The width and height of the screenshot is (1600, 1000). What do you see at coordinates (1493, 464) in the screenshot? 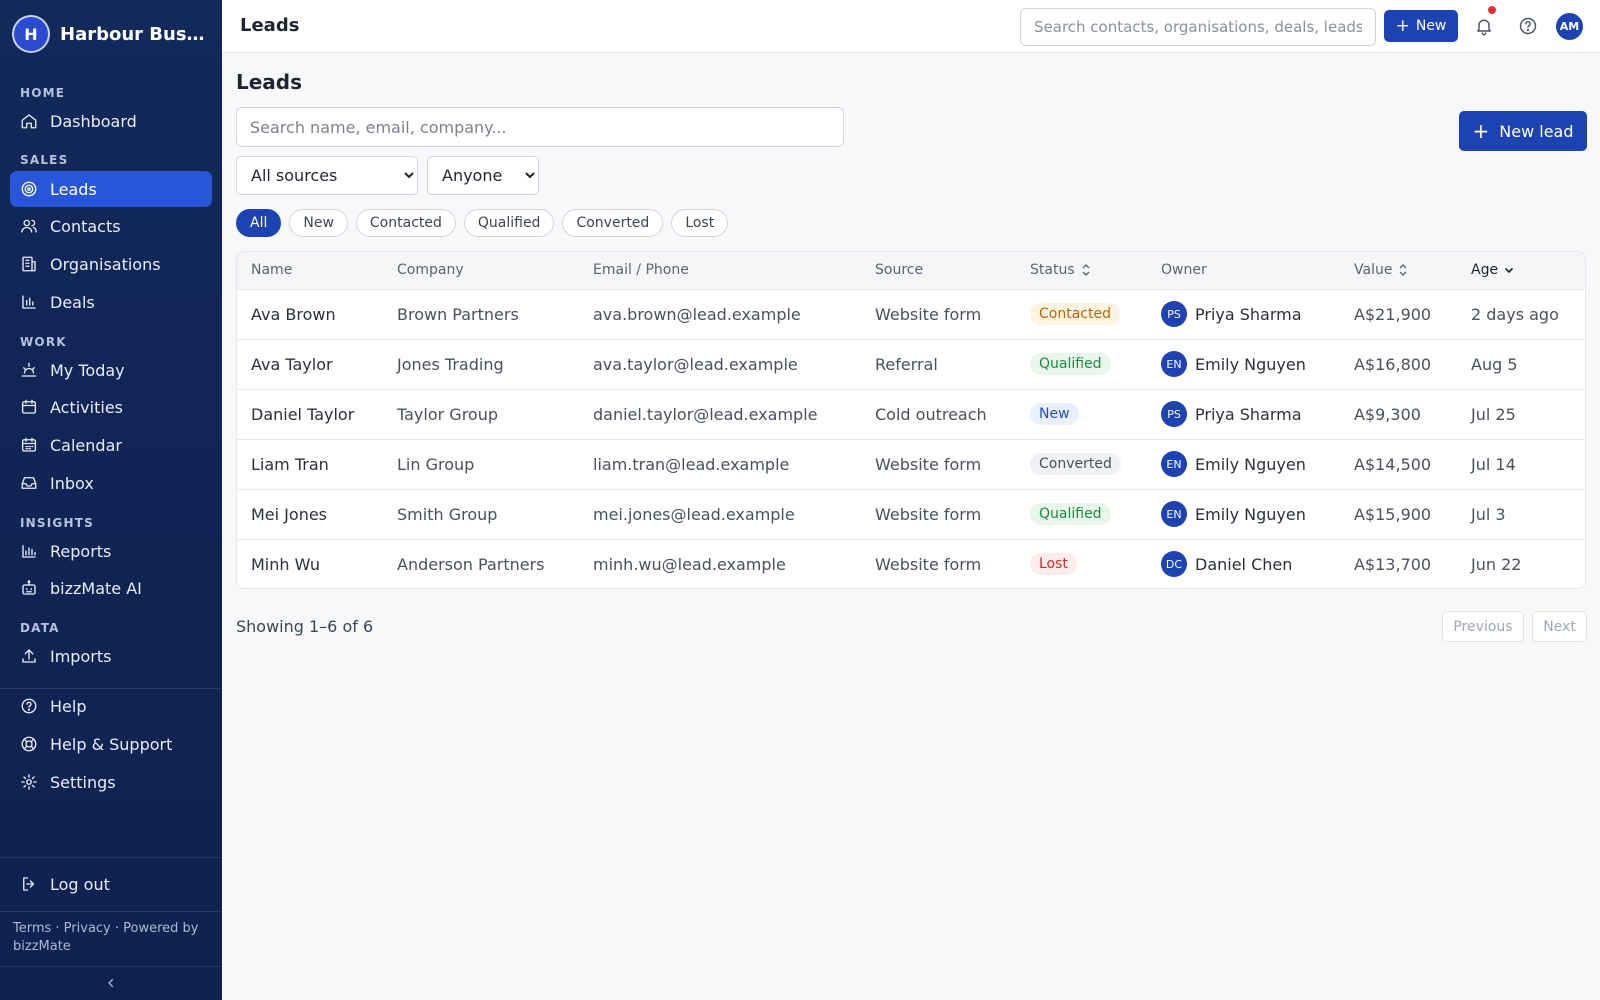
I see `lead-age: Jul 14` at bounding box center [1493, 464].